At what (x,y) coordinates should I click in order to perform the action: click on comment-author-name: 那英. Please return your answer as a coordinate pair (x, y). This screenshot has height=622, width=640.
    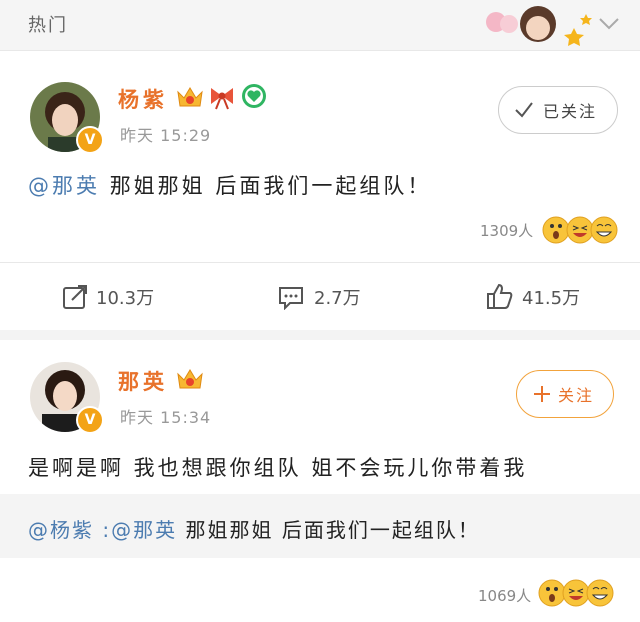
    Looking at the image, I should click on (143, 381).